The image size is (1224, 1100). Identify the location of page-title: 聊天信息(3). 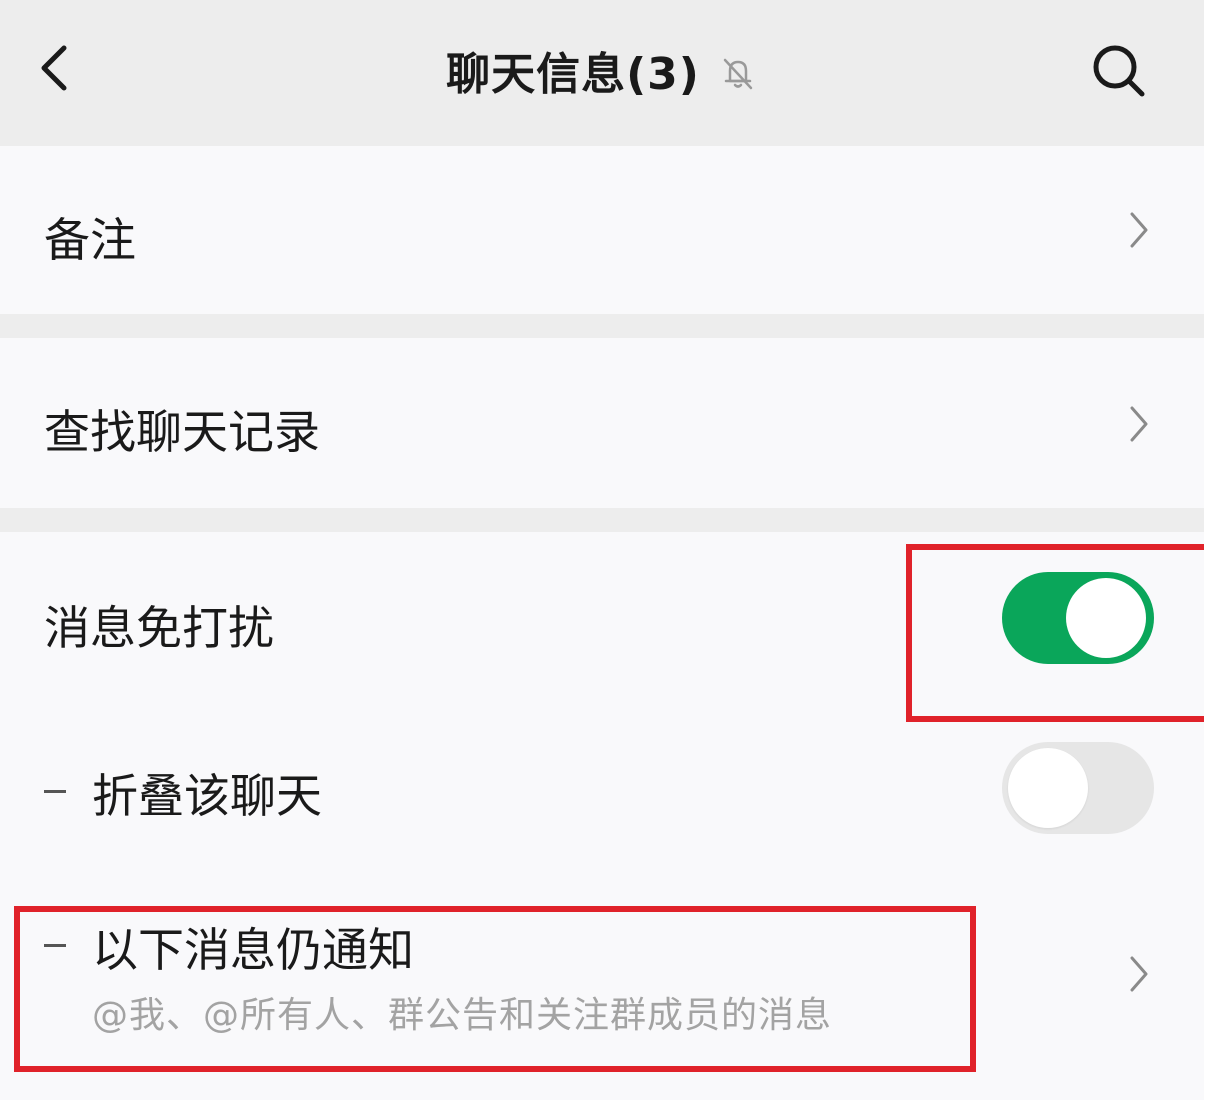
(573, 74).